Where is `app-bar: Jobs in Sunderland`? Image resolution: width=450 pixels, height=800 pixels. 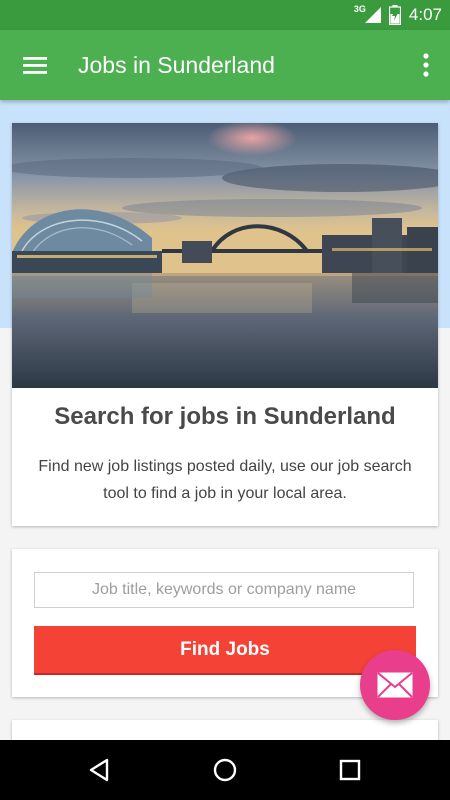
app-bar: Jobs in Sunderland is located at coordinates (225, 65).